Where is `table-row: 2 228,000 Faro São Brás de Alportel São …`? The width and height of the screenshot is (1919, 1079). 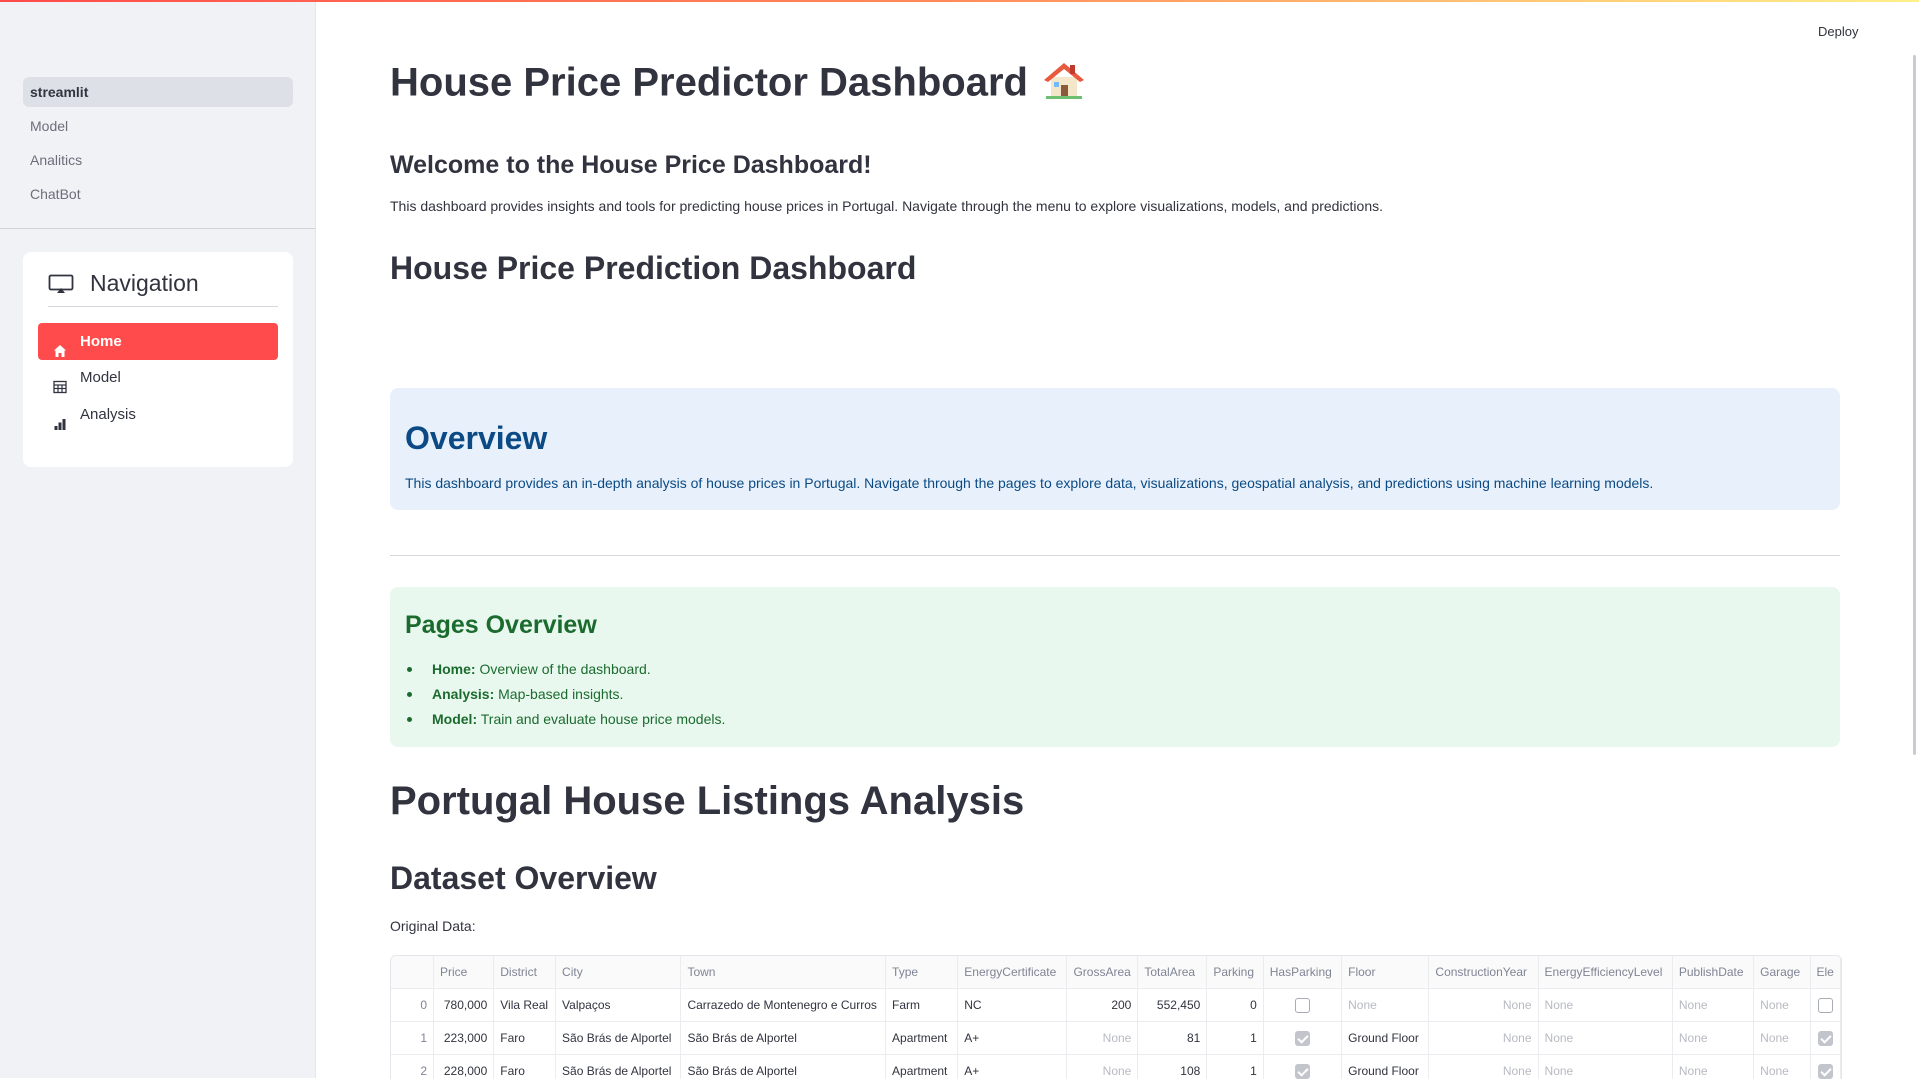 table-row: 2 228,000 Faro São Brás de Alportel São … is located at coordinates (1116, 1067).